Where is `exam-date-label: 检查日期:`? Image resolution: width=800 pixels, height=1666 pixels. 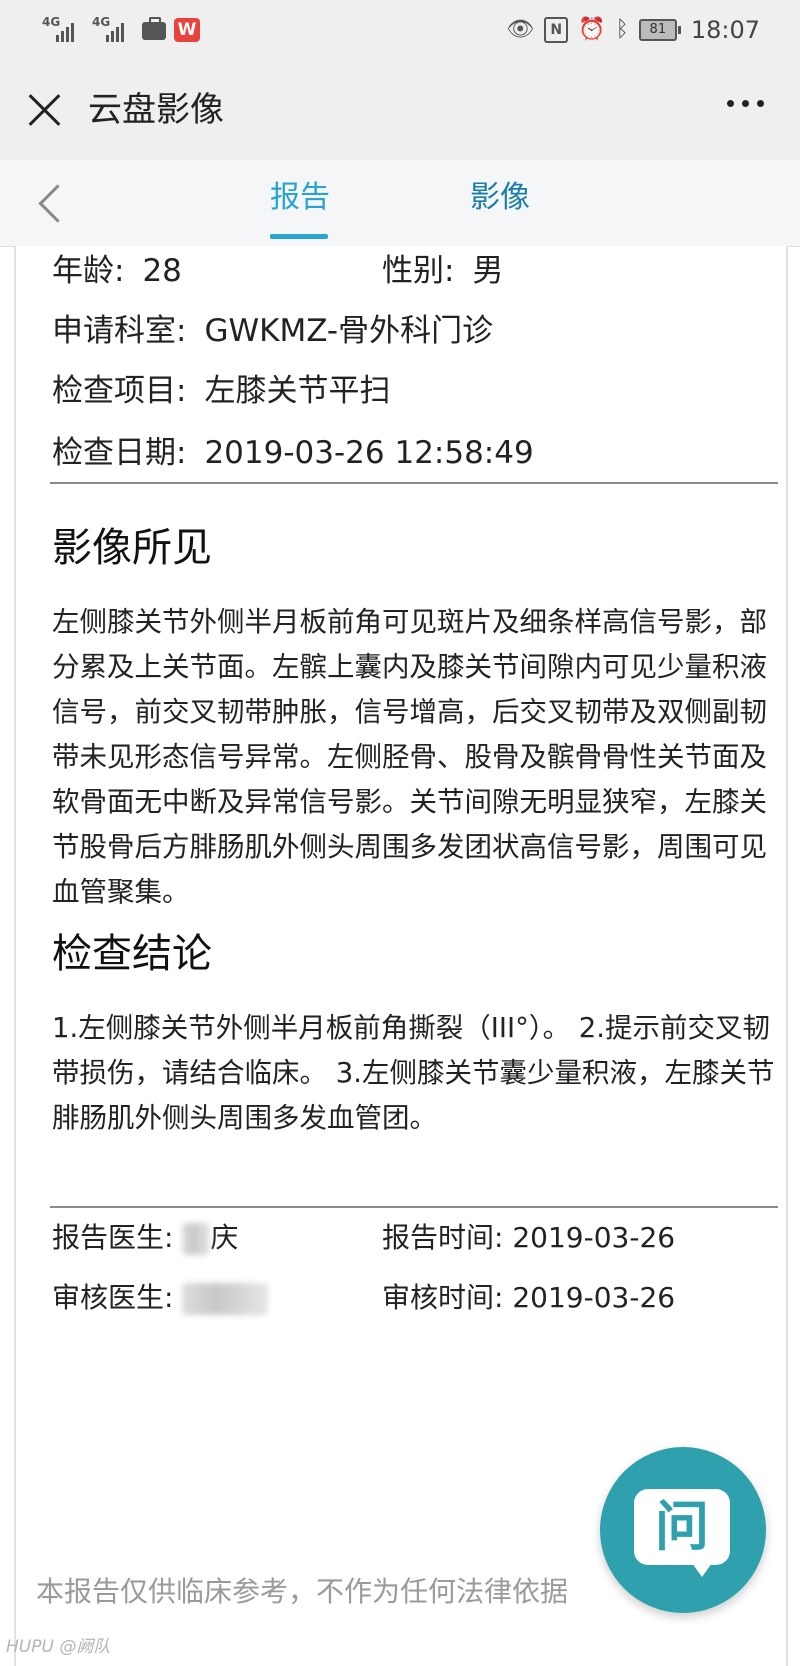
exam-date-label: 检查日期: is located at coordinates (119, 453).